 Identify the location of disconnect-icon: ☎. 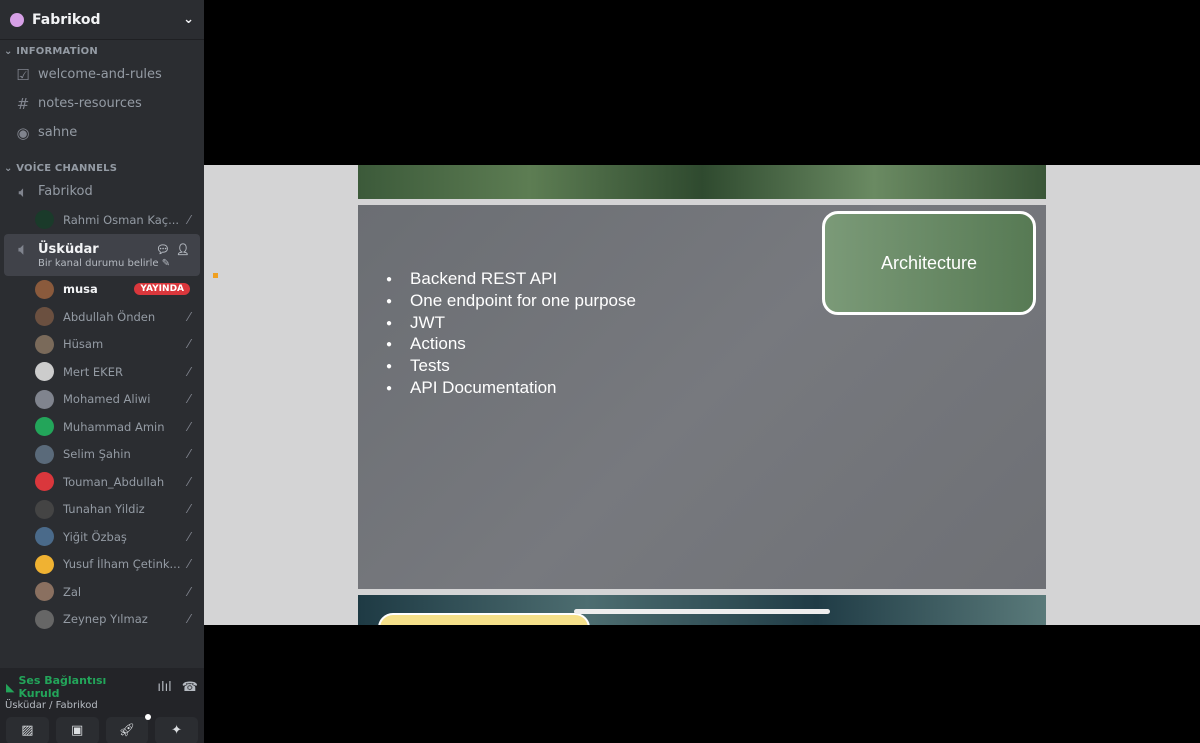
(190, 687).